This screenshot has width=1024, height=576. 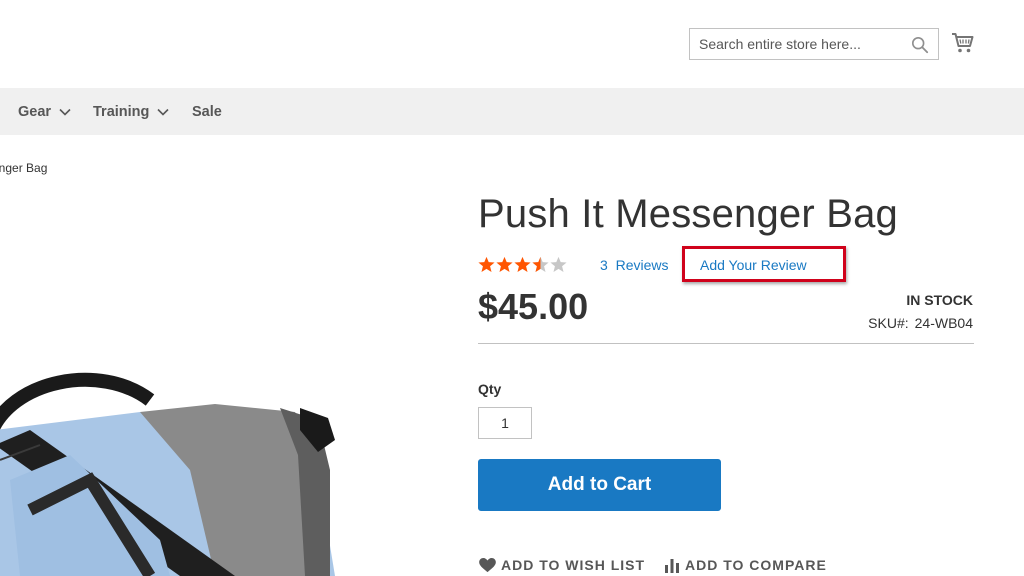 I want to click on add-to-compare-link: ADD TO COMPARE, so click(x=745, y=565).